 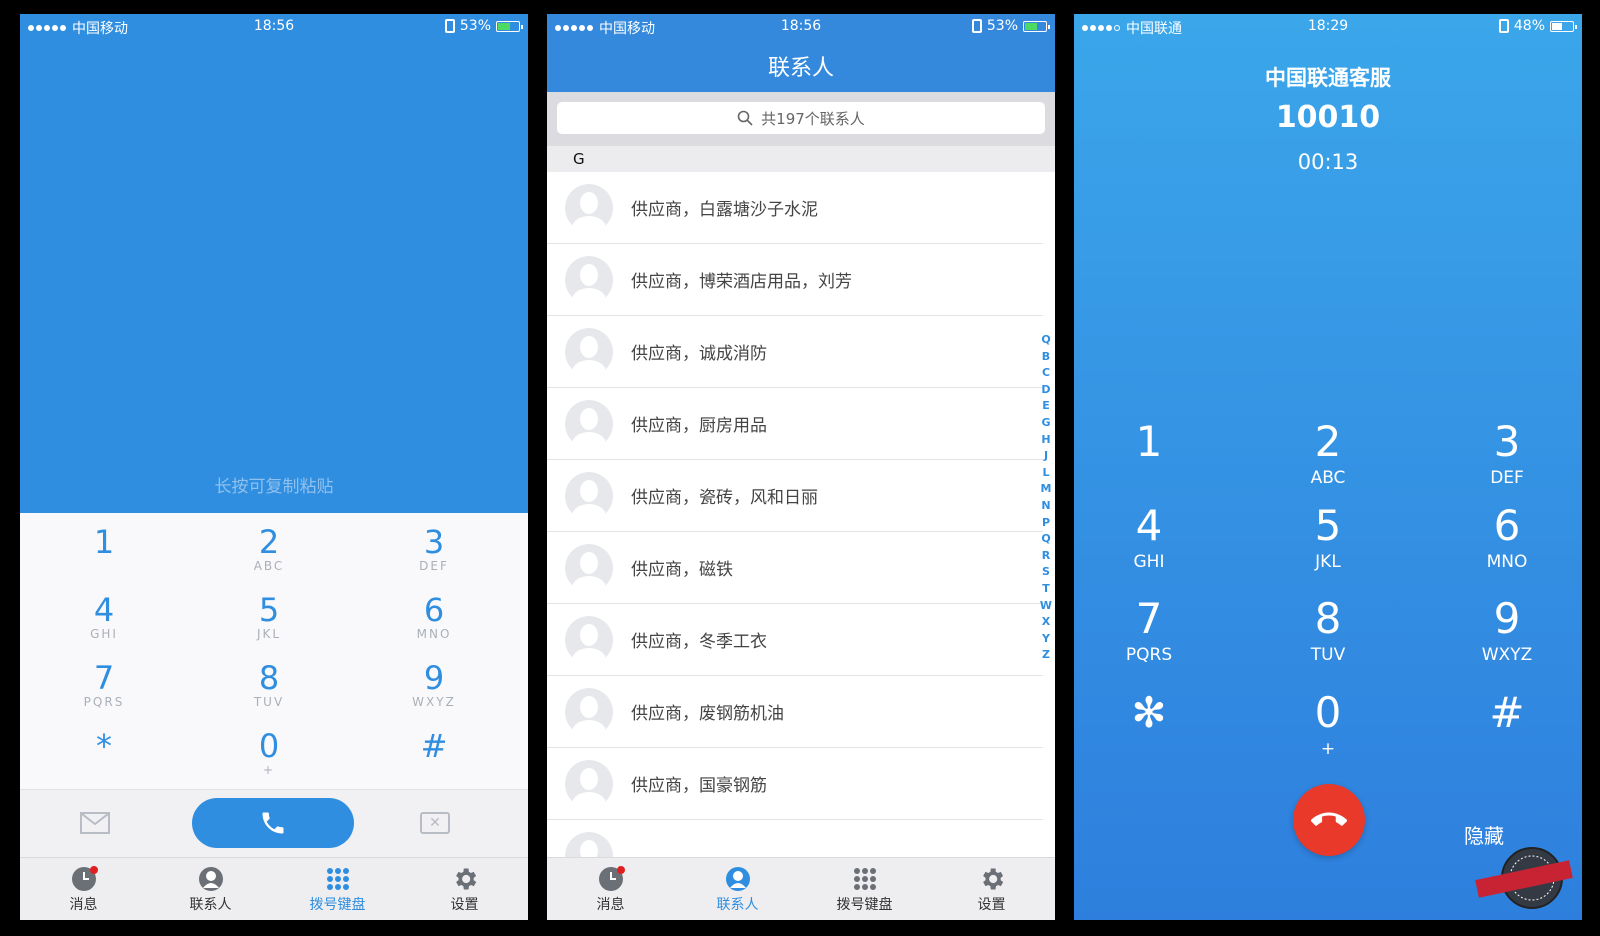 I want to click on index-letter: R, so click(x=1046, y=556).